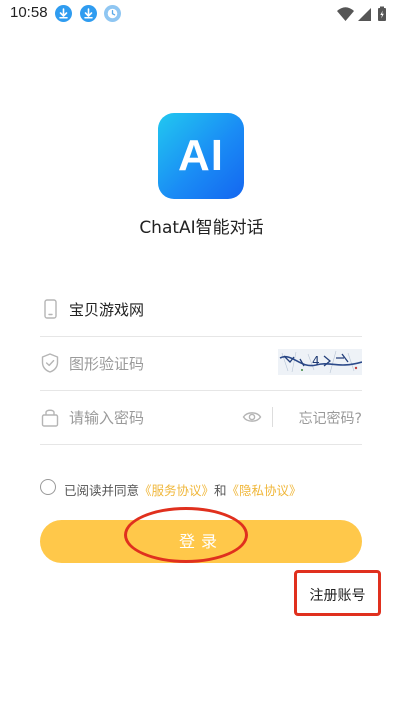 This screenshot has height=716, width=403. What do you see at coordinates (106, 309) in the screenshot?
I see `username-value: 宝贝游戏网` at bounding box center [106, 309].